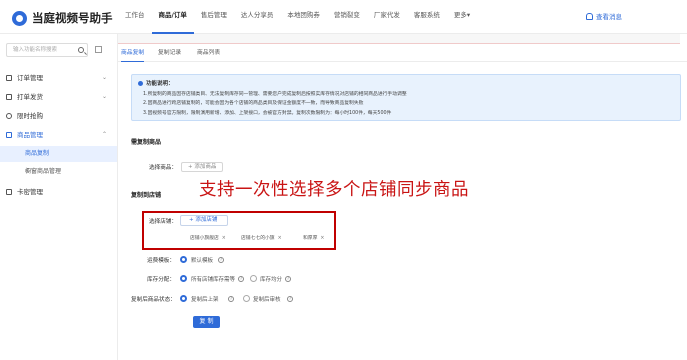 The width and height of the screenshot is (687, 360). I want to click on clock-icon, so click(9, 116).